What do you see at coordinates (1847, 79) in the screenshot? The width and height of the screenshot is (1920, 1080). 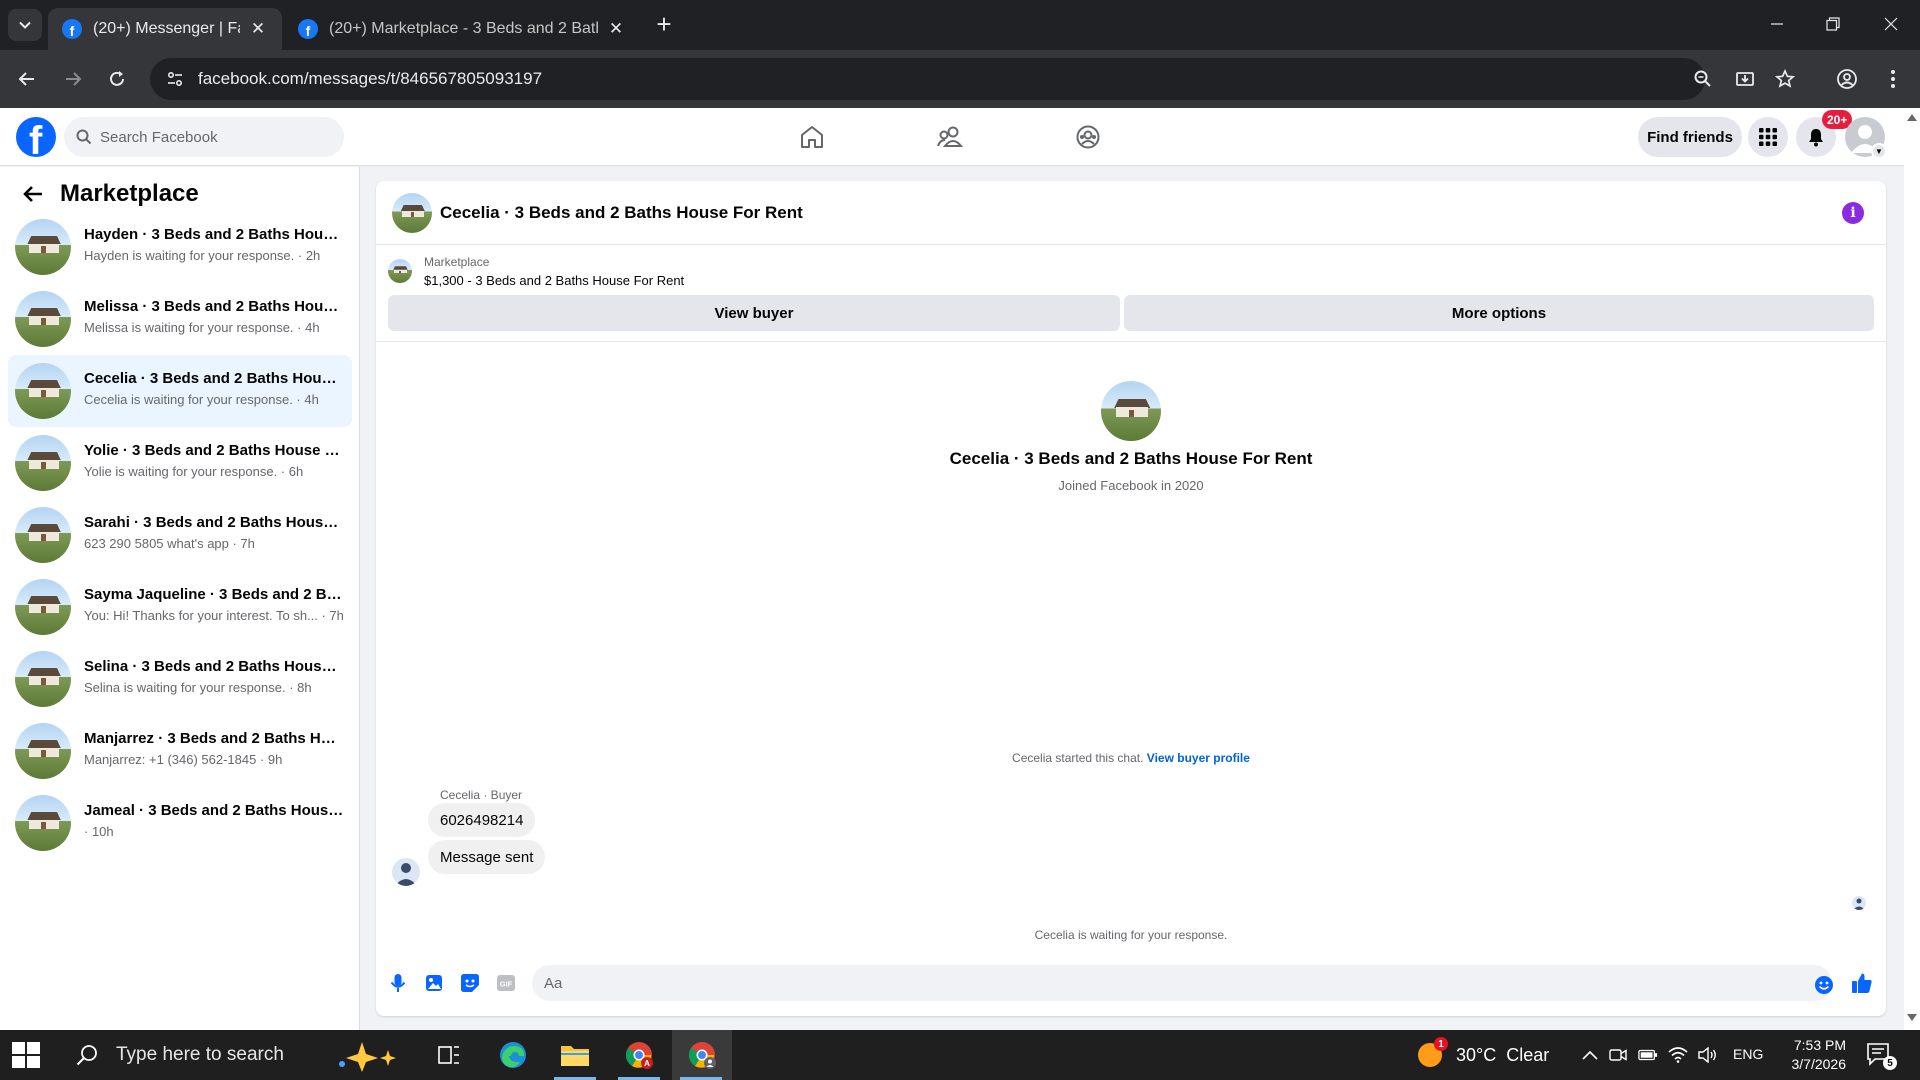 I see `profile-icon` at bounding box center [1847, 79].